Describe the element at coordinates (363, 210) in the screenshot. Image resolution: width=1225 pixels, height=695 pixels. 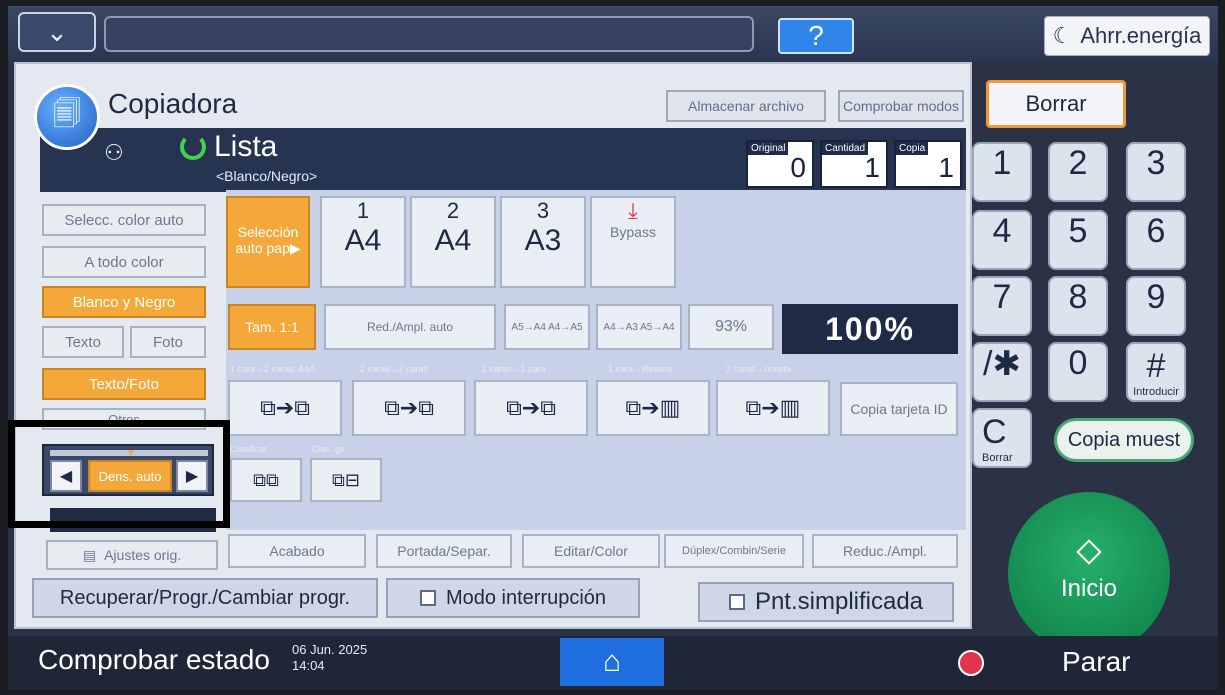
I see `tray-number: 1` at that location.